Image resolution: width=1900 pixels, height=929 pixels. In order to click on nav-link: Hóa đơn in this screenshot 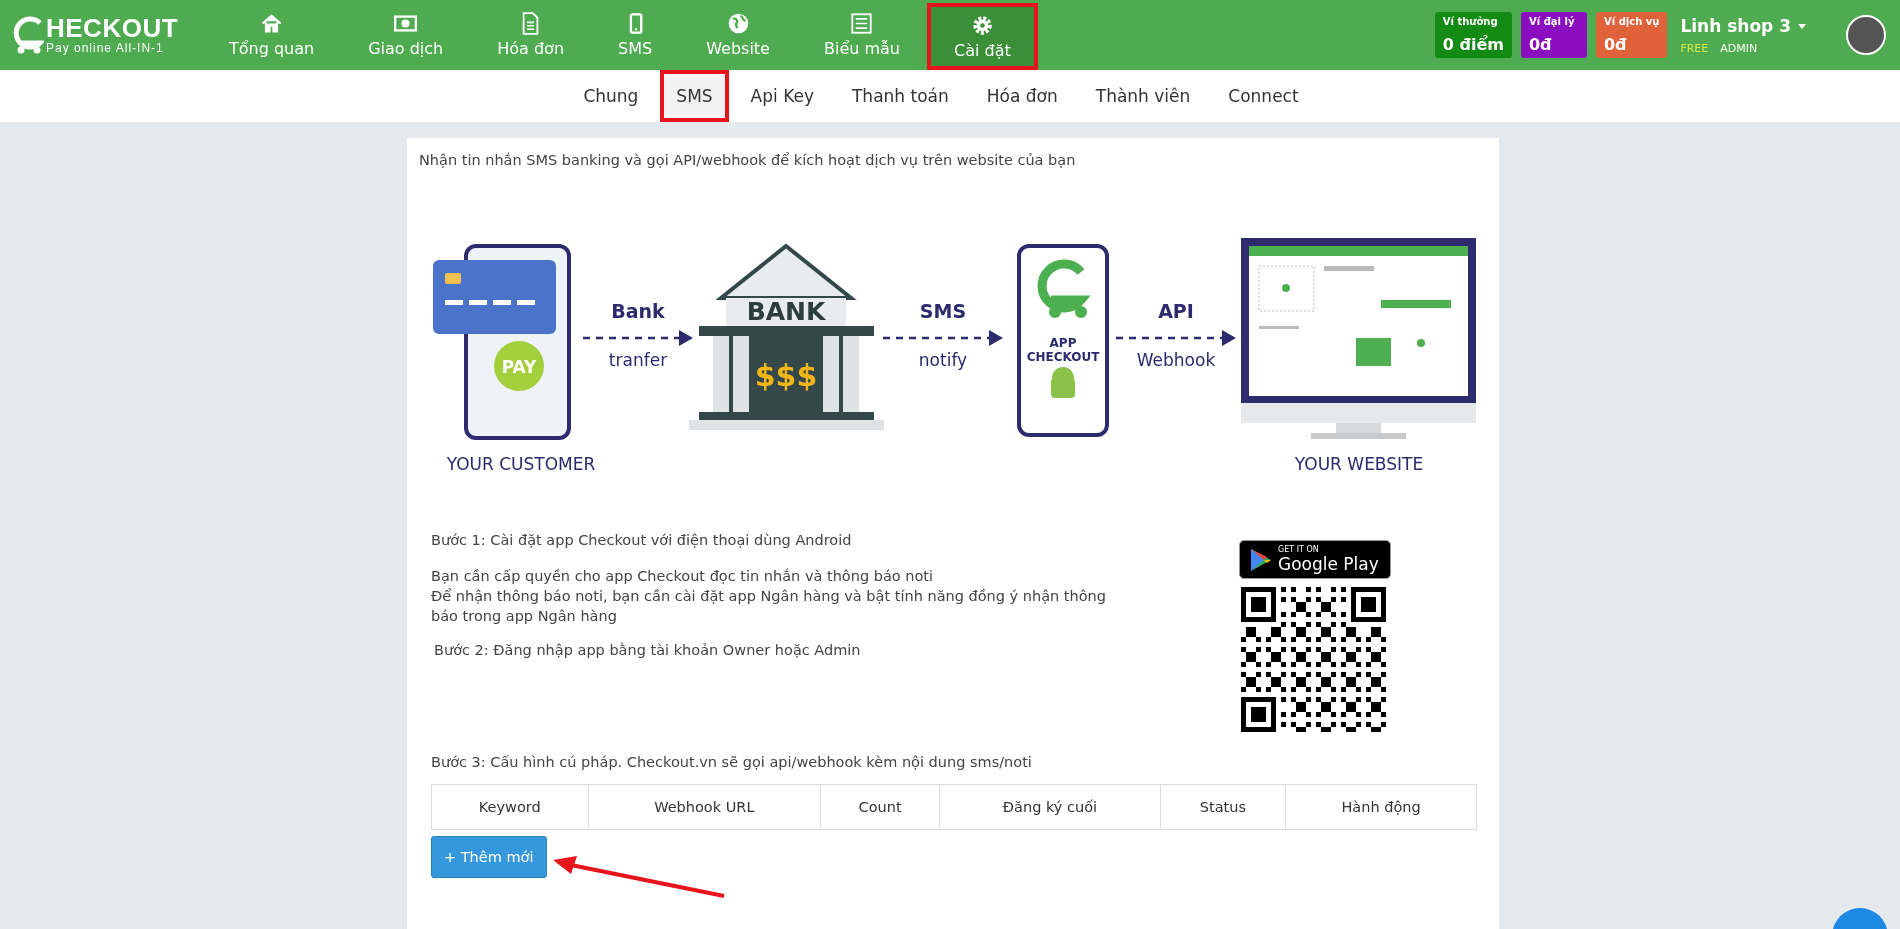, I will do `click(531, 35)`.